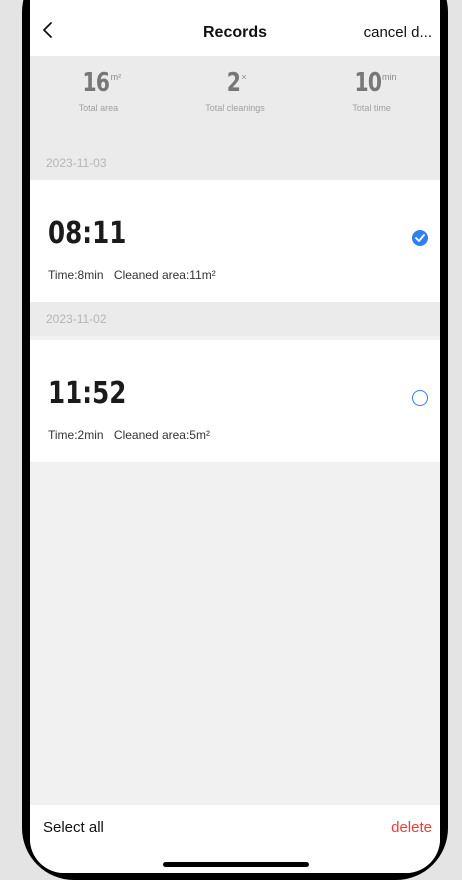  What do you see at coordinates (420, 398) in the screenshot?
I see `record-checkbox-unchecked` at bounding box center [420, 398].